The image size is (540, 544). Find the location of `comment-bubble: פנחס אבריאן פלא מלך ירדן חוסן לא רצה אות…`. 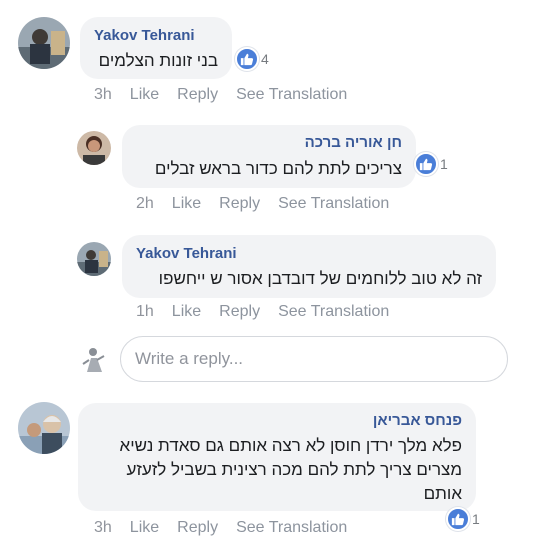

comment-bubble: פנחס אבריאן פלא מלך ירדן חוסן לא רצה אות… is located at coordinates (277, 457).